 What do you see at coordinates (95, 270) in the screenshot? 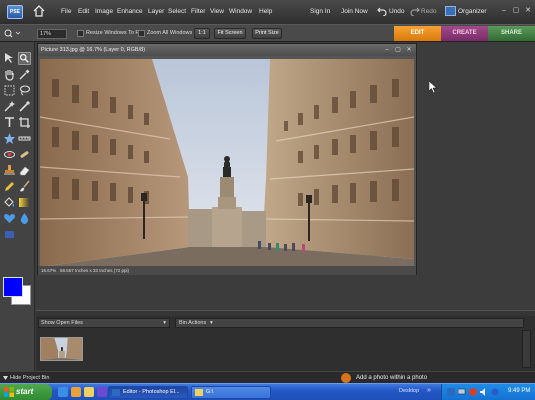
I see `document-size-status: 58.667 Inches x 33 Inches (72 ppi)` at bounding box center [95, 270].